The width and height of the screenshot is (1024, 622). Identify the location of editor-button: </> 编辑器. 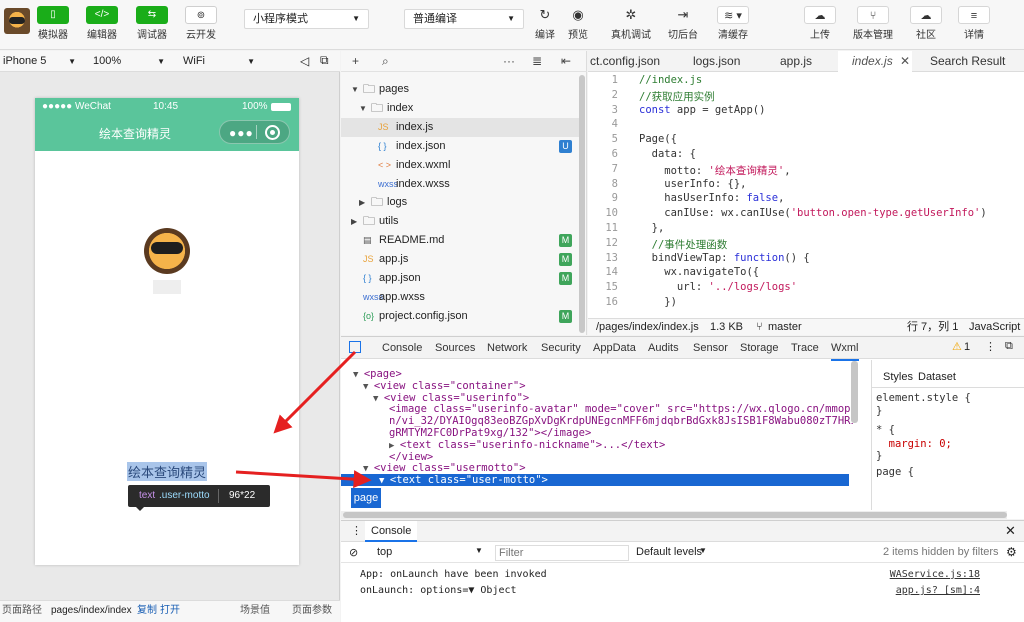
(102, 23).